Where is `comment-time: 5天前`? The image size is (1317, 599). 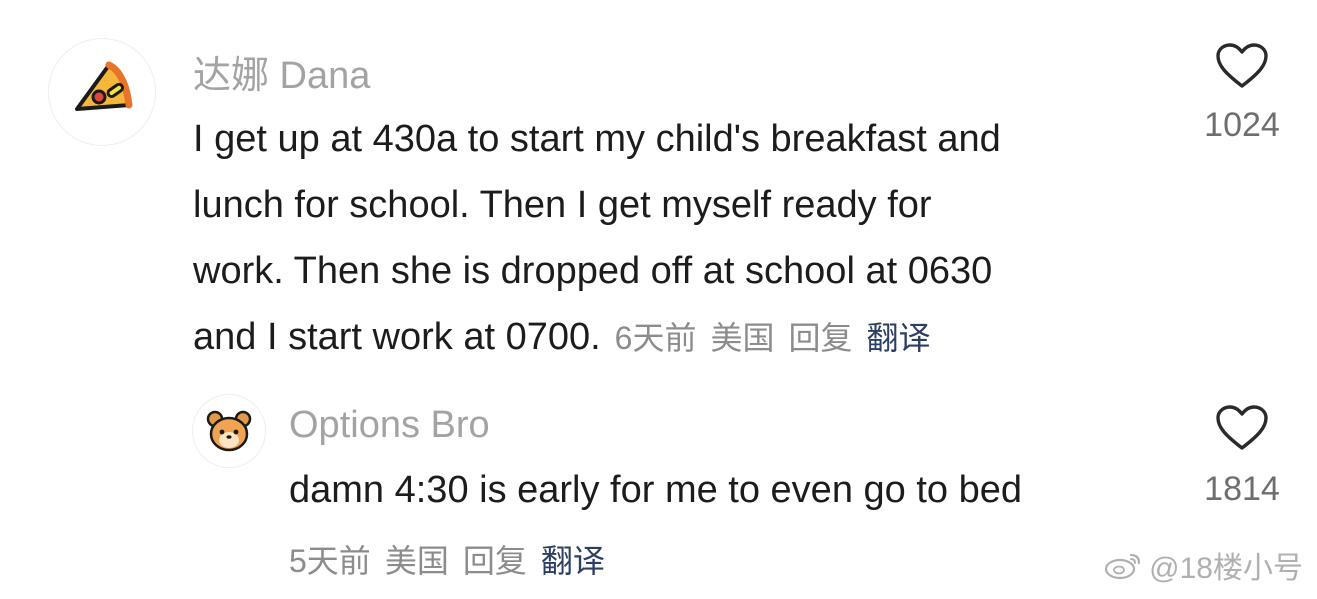
comment-time: 5天前 is located at coordinates (330, 561).